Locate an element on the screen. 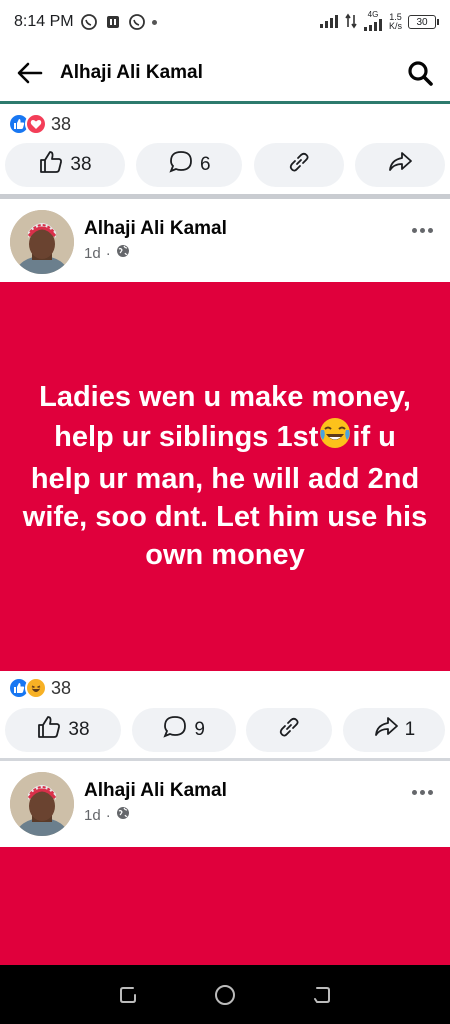  post-text-line: wife, soo dnt. Let him use his is located at coordinates (225, 516).